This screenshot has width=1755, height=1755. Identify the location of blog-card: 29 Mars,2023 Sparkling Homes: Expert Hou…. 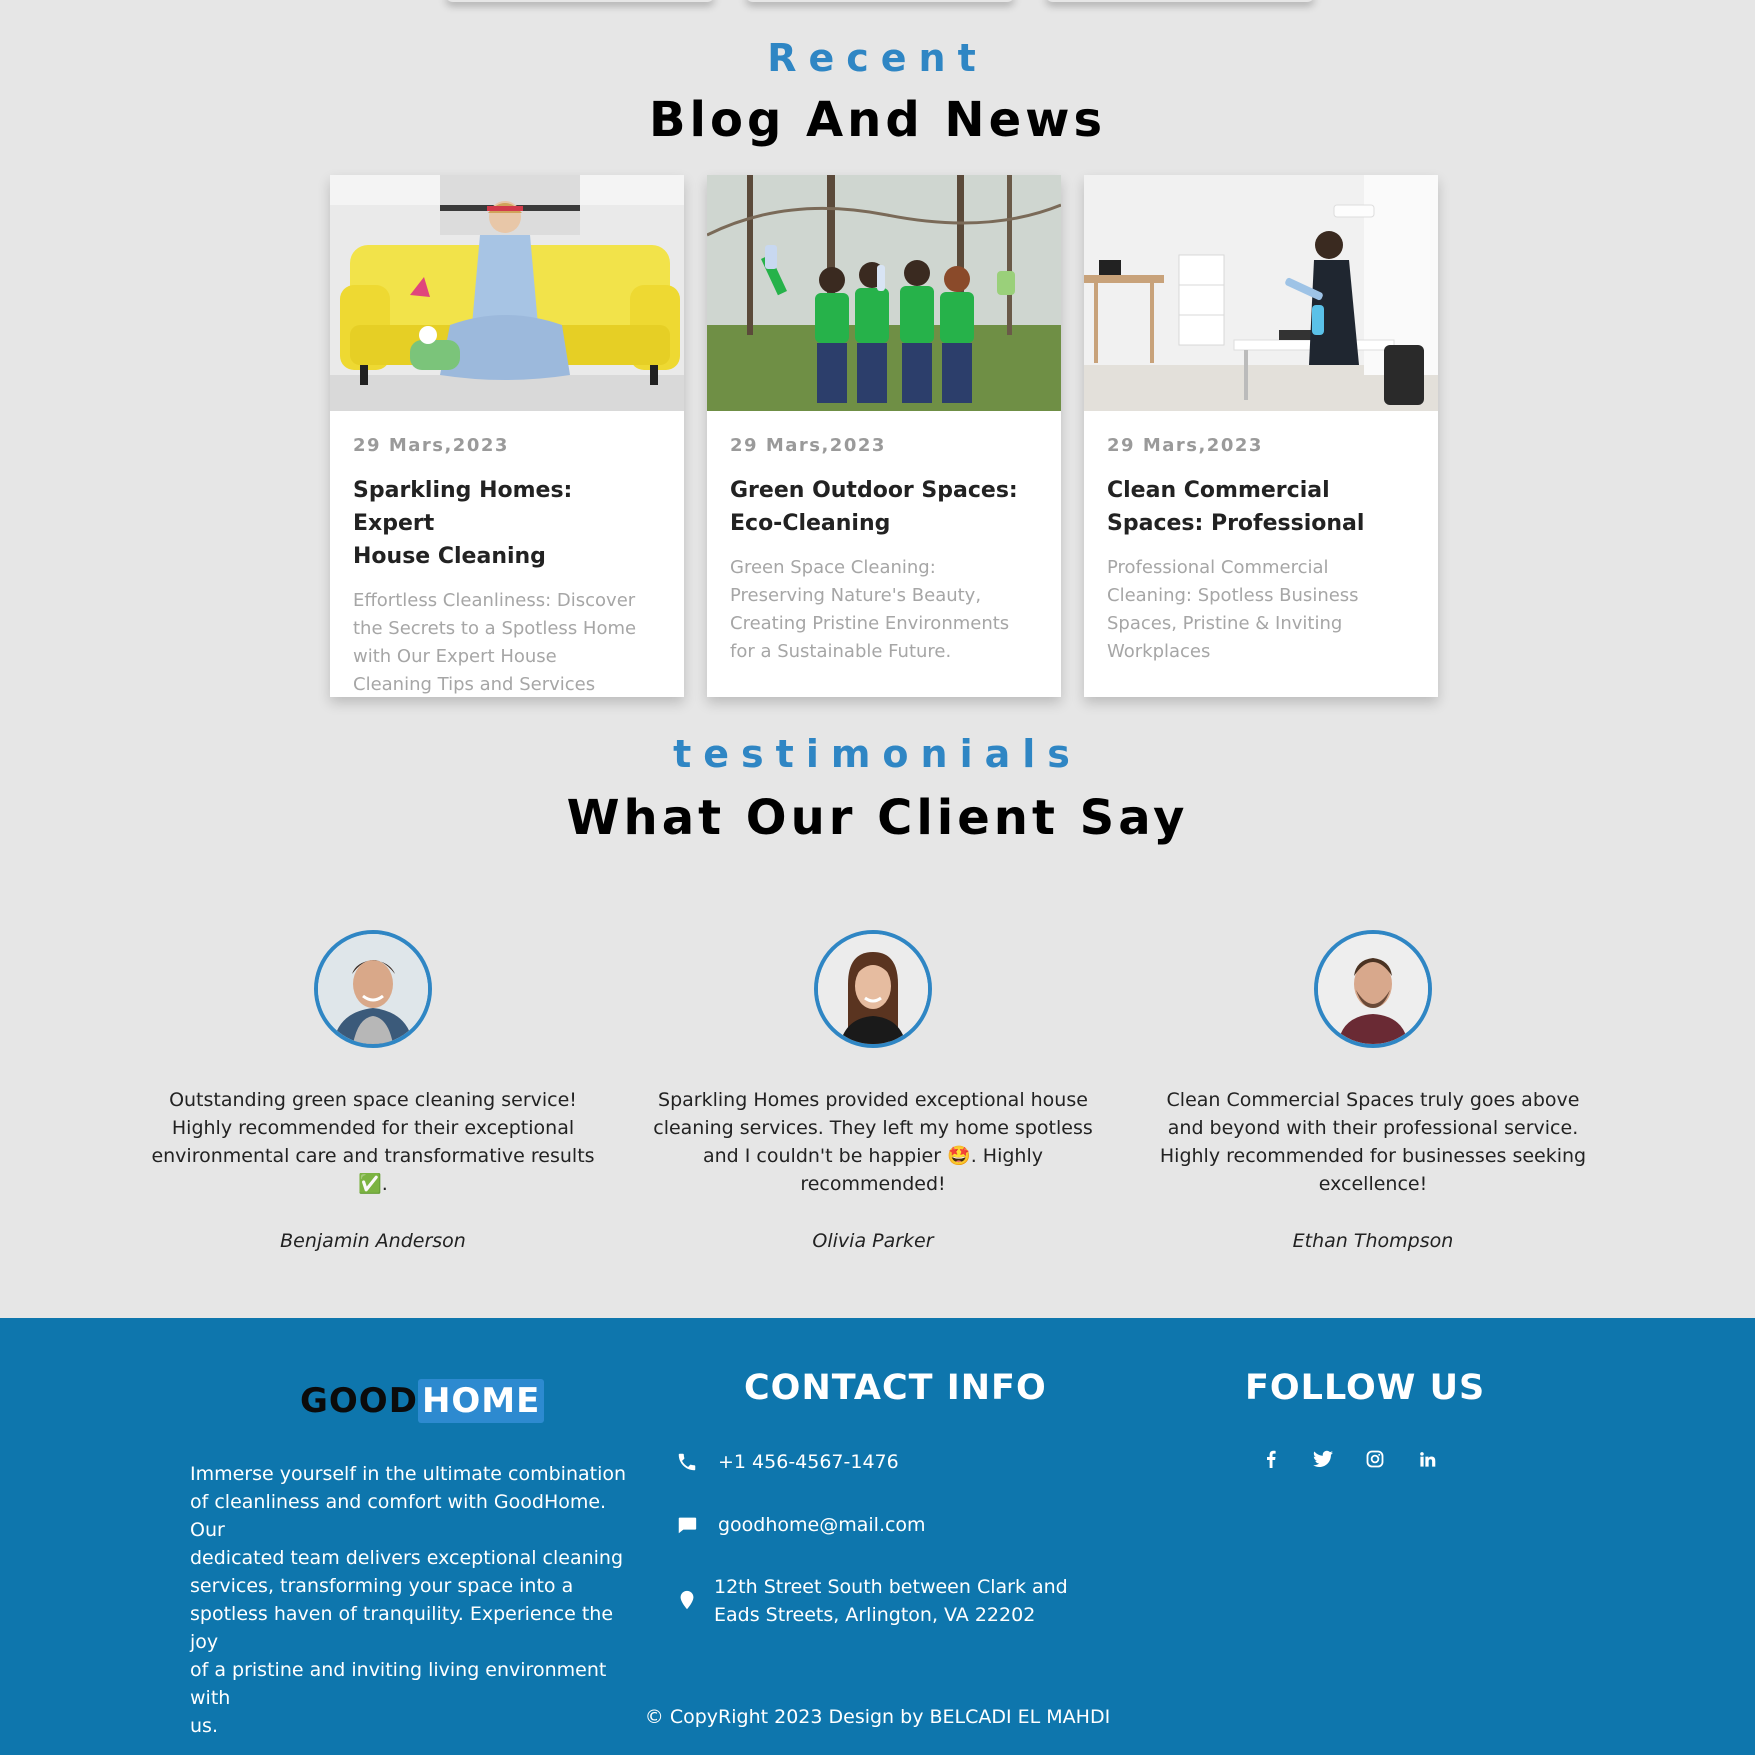
(507, 436).